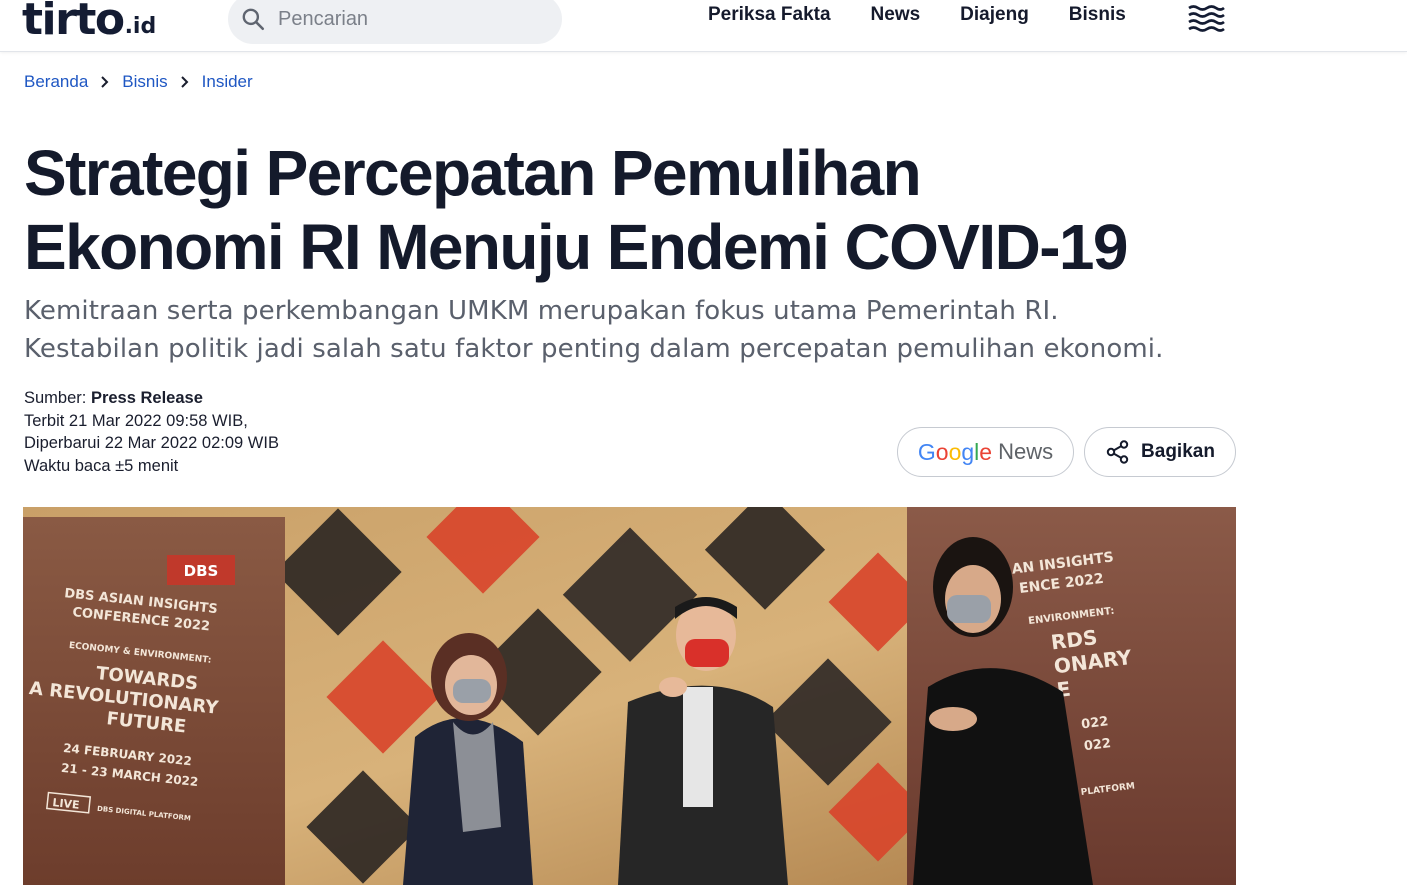 The image size is (1407, 885). What do you see at coordinates (1206, 18) in the screenshot?
I see `waves-menu-icon` at bounding box center [1206, 18].